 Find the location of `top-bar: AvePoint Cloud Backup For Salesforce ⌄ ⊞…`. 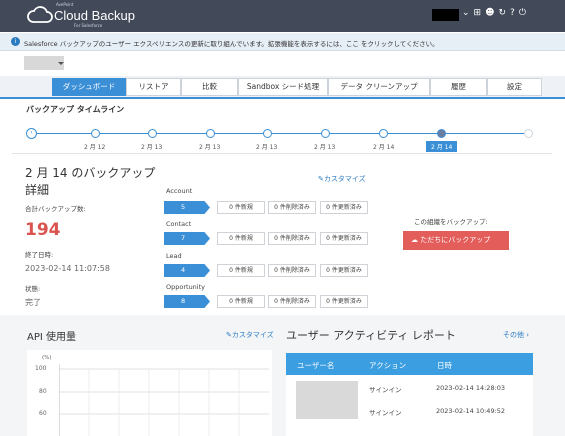

top-bar: AvePoint Cloud Backup For Salesforce ⌄ ⊞… is located at coordinates (282, 16).